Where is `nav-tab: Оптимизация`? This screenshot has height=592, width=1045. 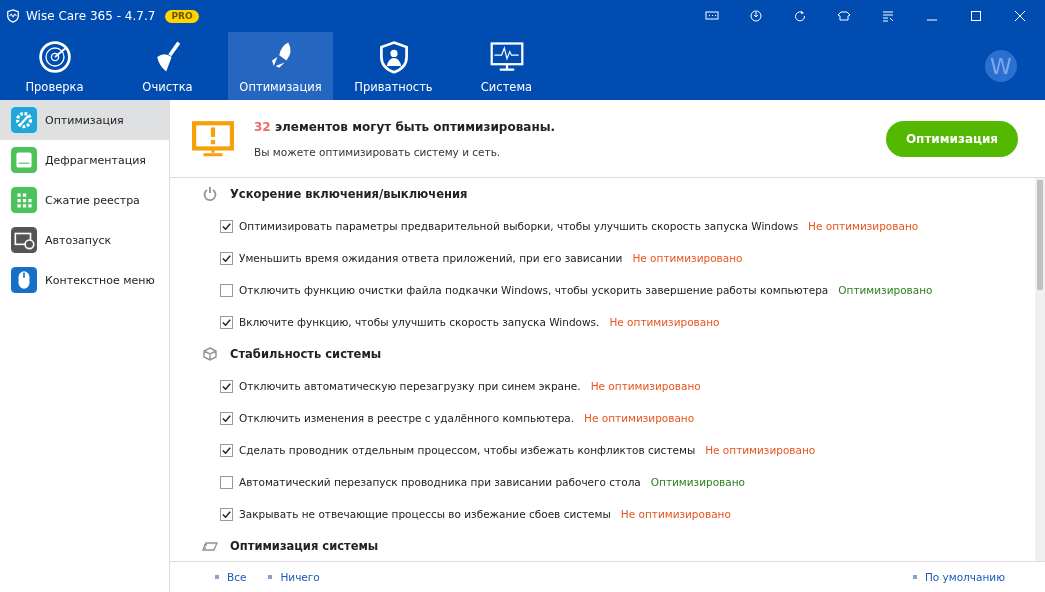 nav-tab: Оптимизация is located at coordinates (280, 66).